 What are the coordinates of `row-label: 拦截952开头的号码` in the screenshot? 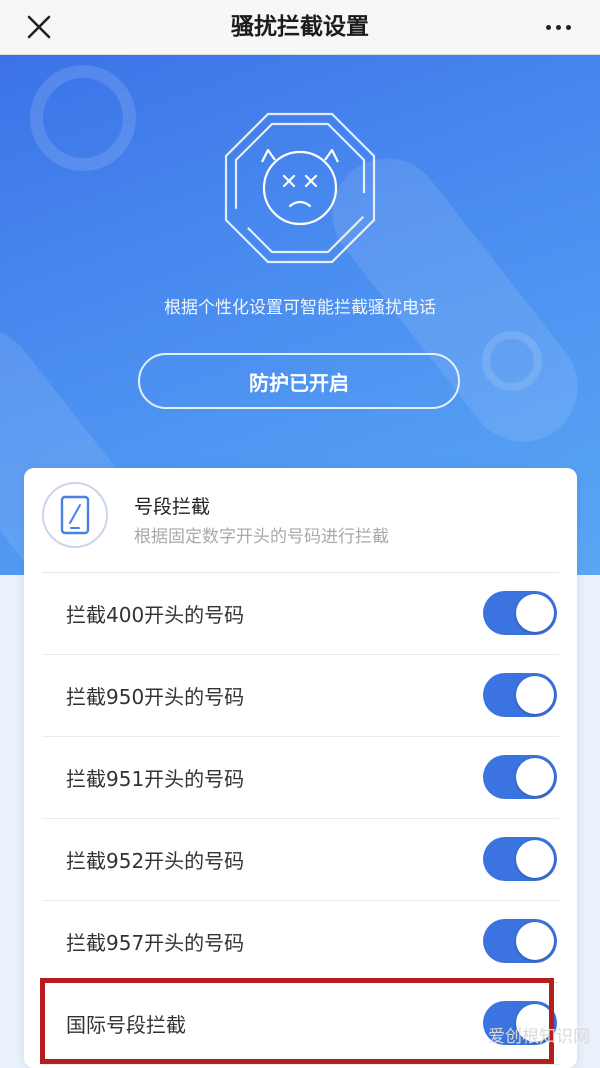 It's located at (155, 861).